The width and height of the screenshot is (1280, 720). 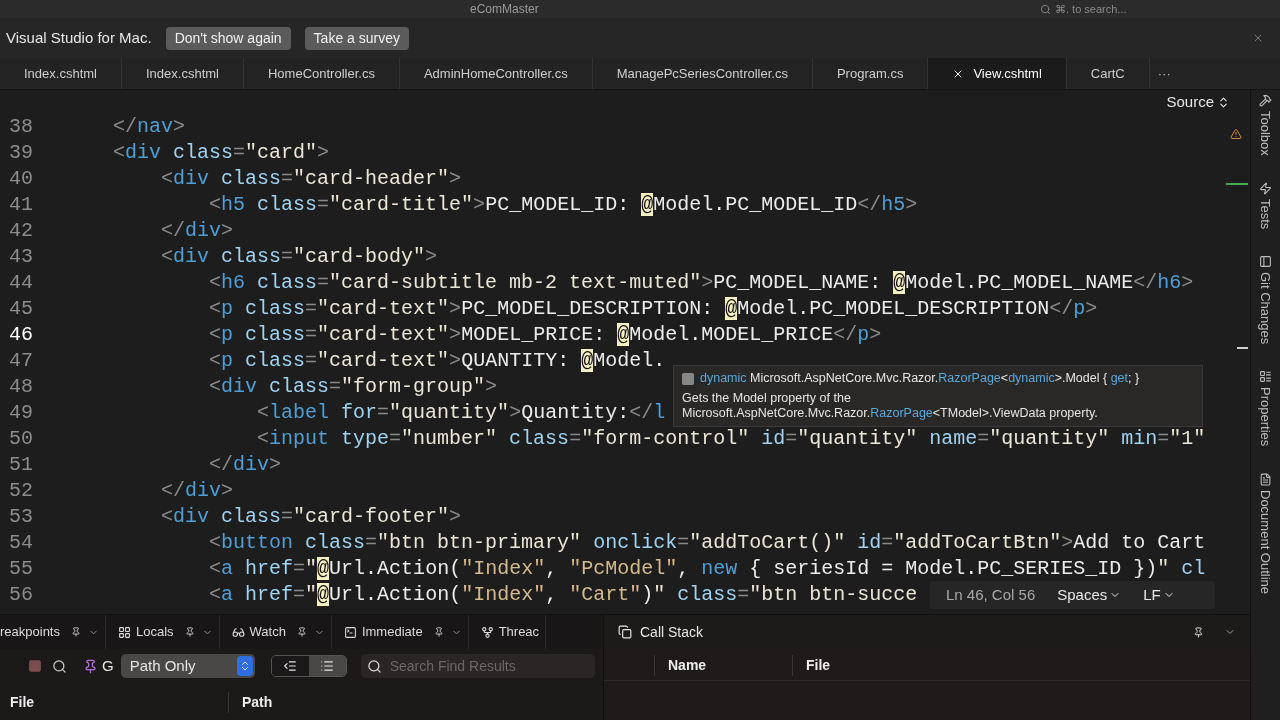 What do you see at coordinates (997, 73) in the screenshot?
I see `file-tab: View.cshtml` at bounding box center [997, 73].